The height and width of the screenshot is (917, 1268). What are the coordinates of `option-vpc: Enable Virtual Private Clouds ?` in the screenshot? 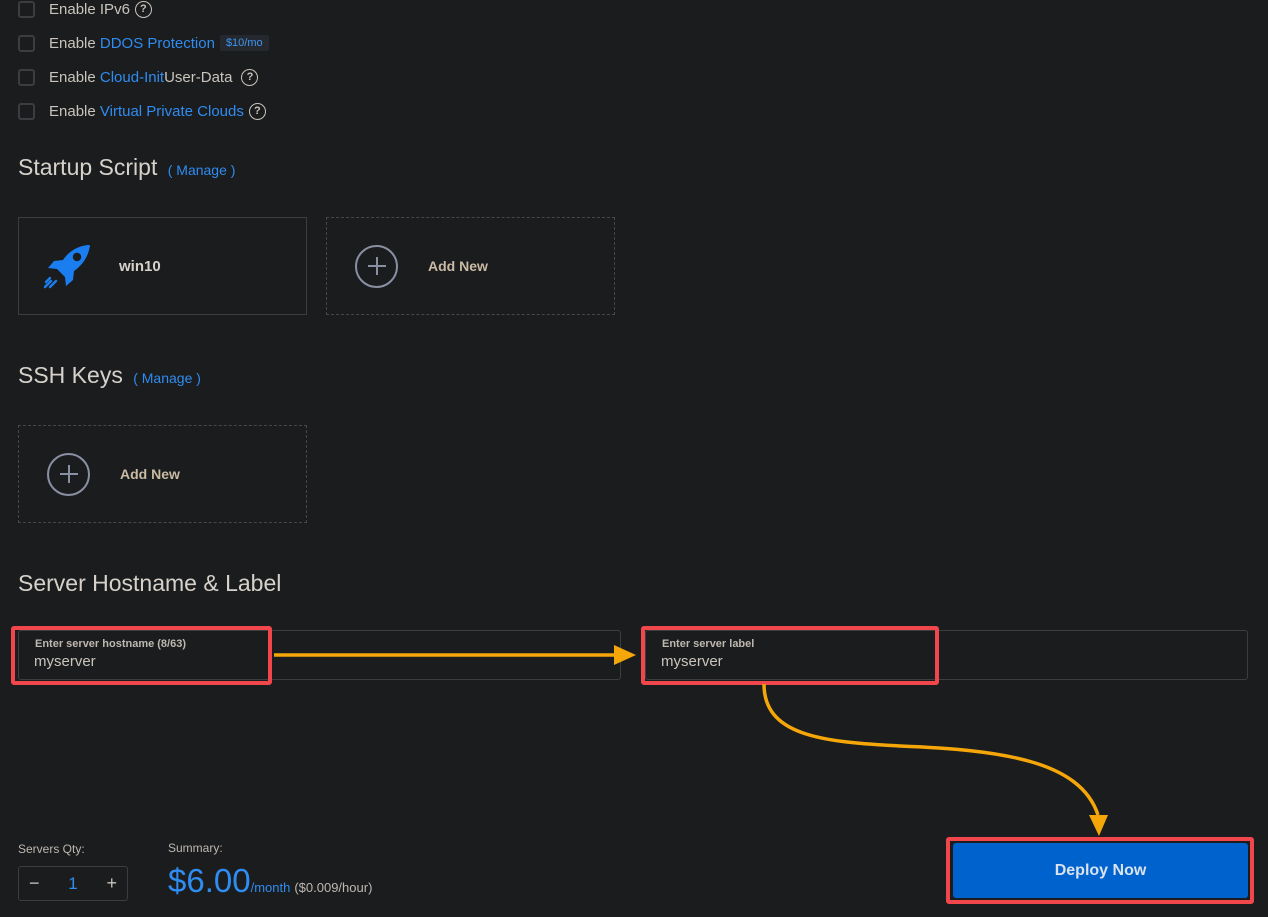 It's located at (142, 111).